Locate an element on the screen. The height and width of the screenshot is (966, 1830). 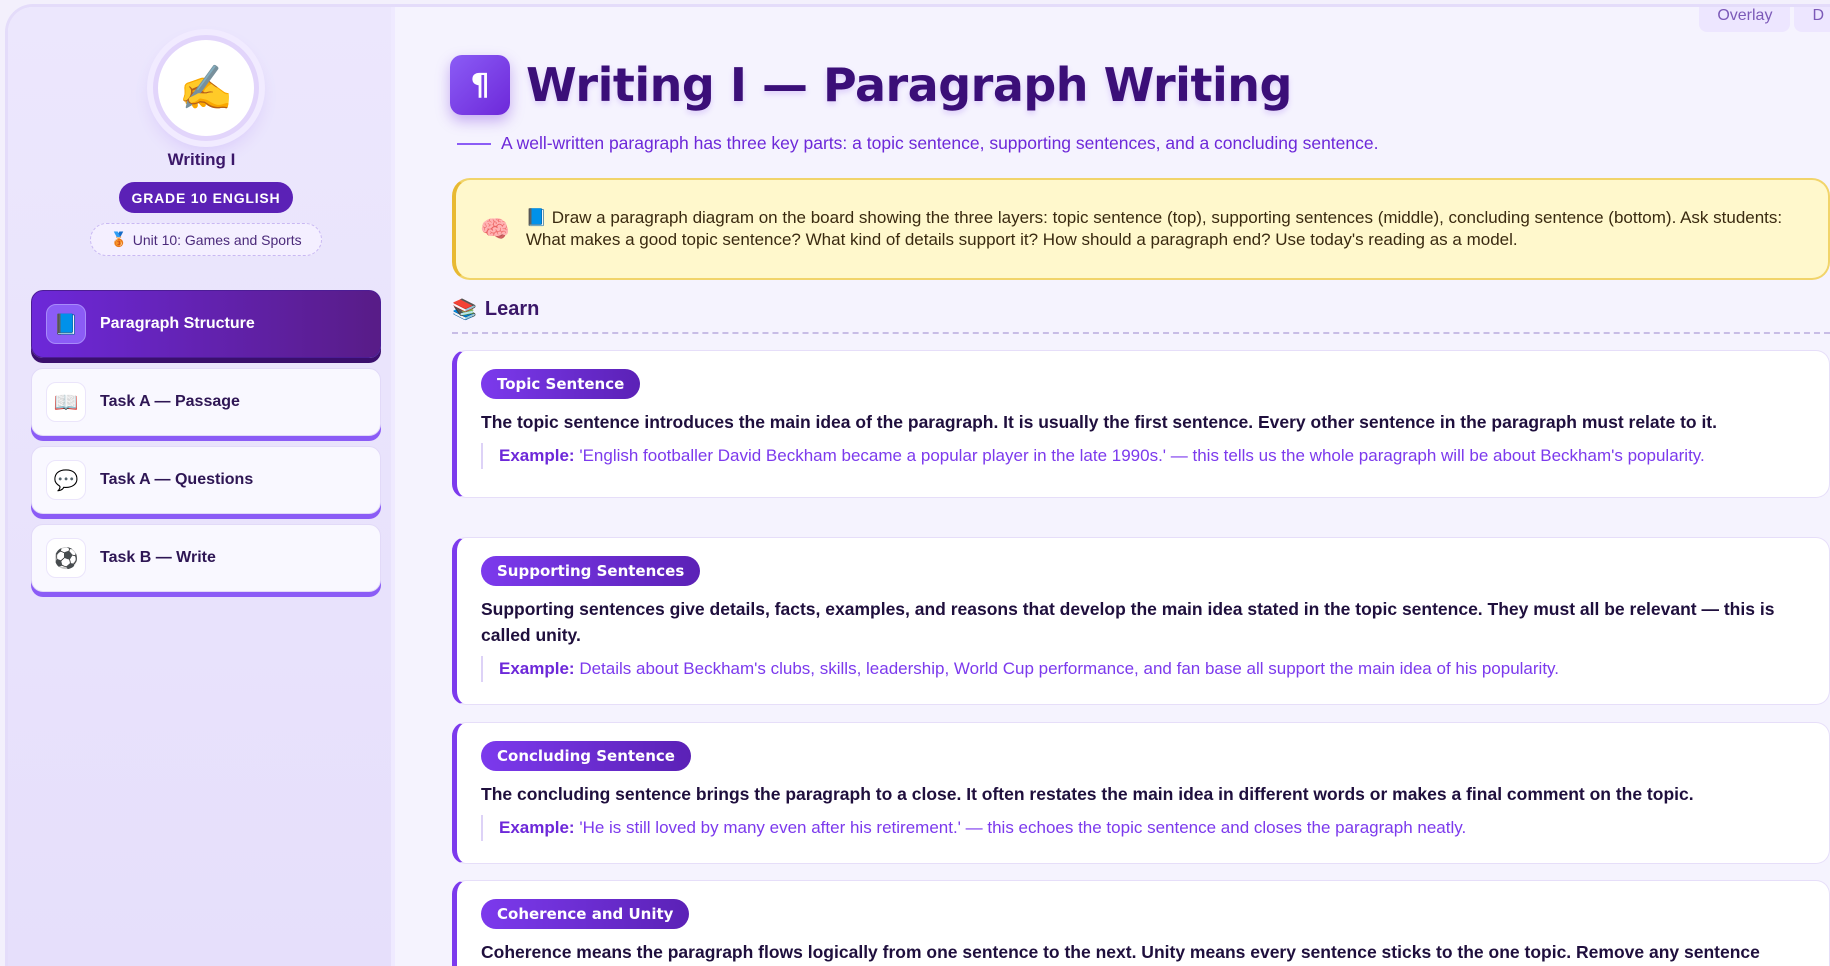
grade-badge: GRADE 10 ENGLISH is located at coordinates (206, 197).